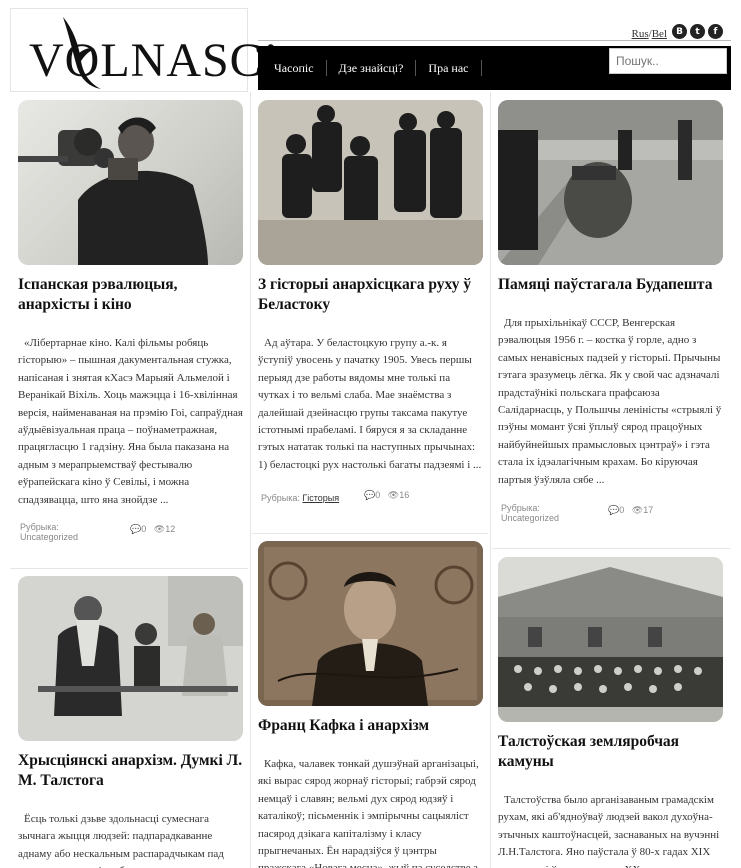  I want to click on rubric-link: Гісторыя, so click(320, 498).